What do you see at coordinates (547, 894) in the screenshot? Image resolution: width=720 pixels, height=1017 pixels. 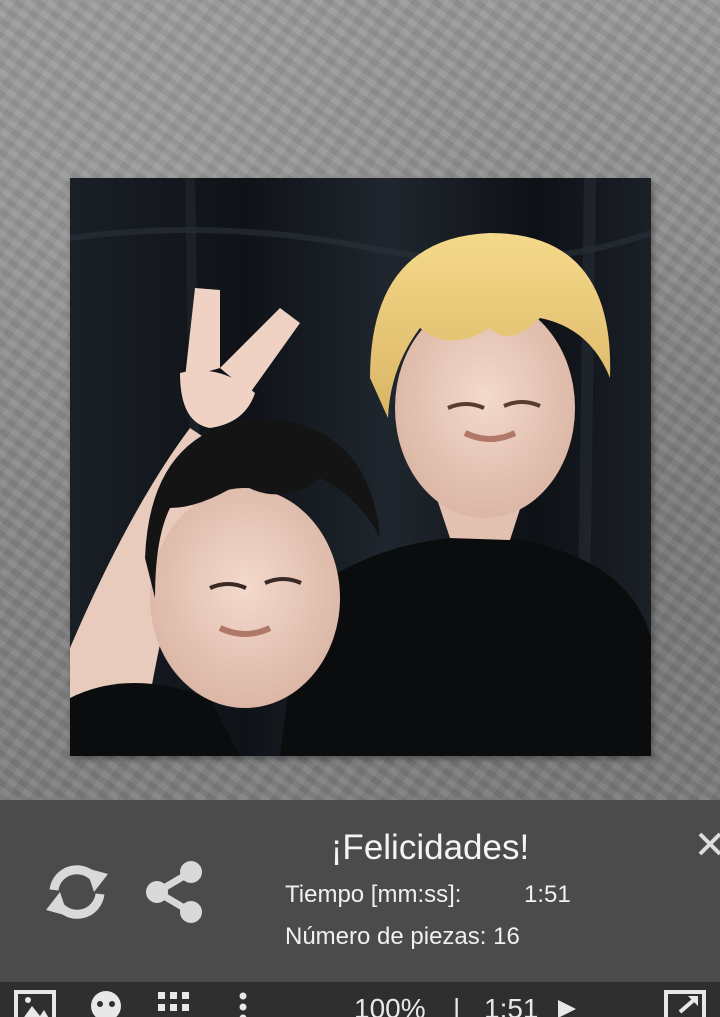 I see `time-value: 1:51` at bounding box center [547, 894].